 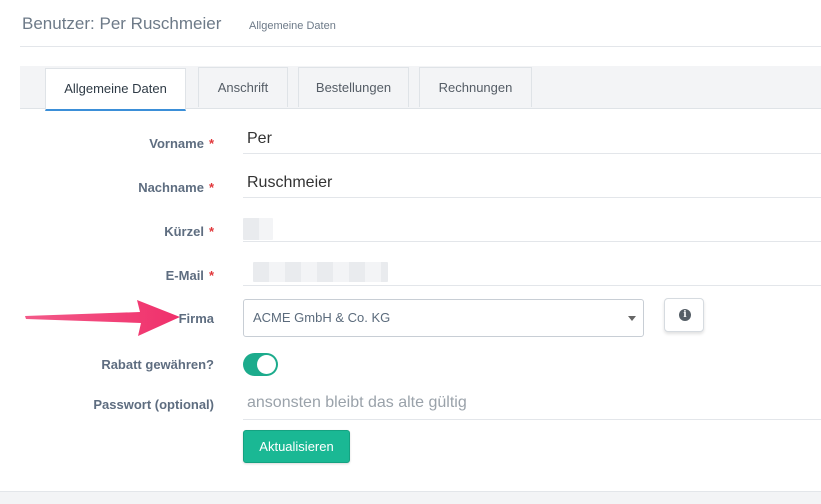 I want to click on nachname-input: Ruschmeier, so click(x=532, y=186).